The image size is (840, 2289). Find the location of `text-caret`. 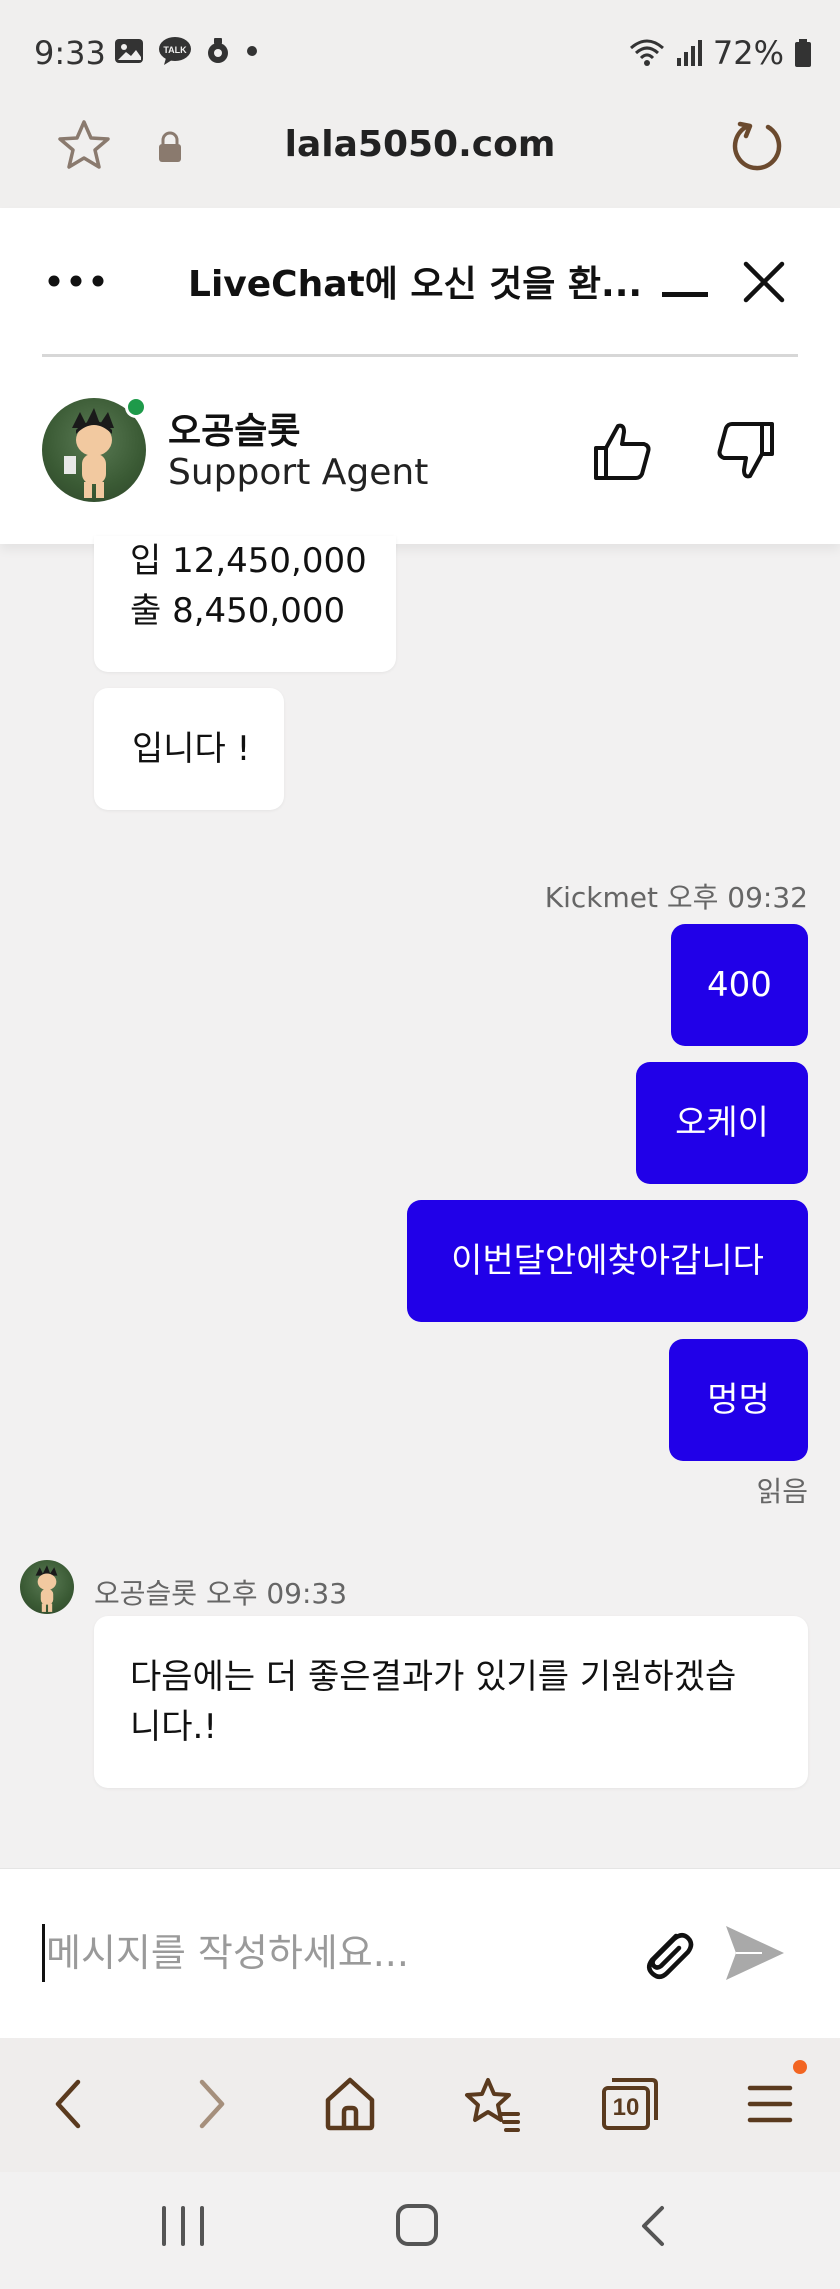

text-caret is located at coordinates (43, 1953).